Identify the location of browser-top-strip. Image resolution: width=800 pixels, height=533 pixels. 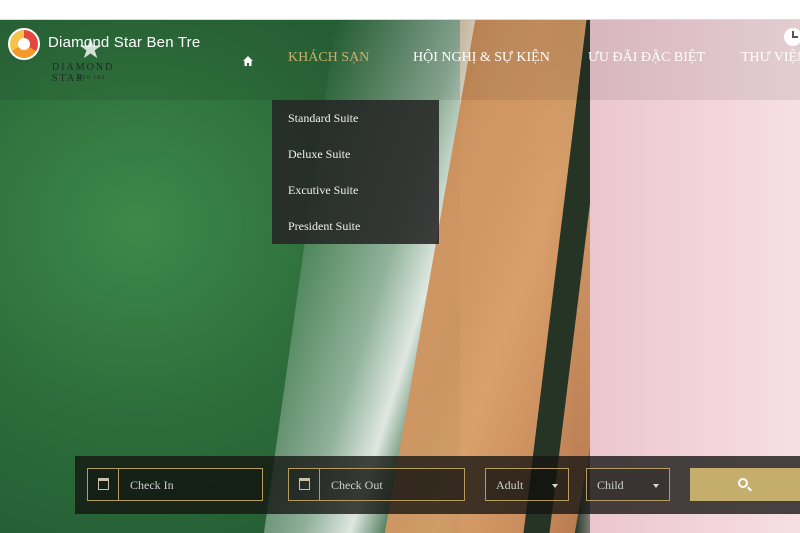
(400, 10).